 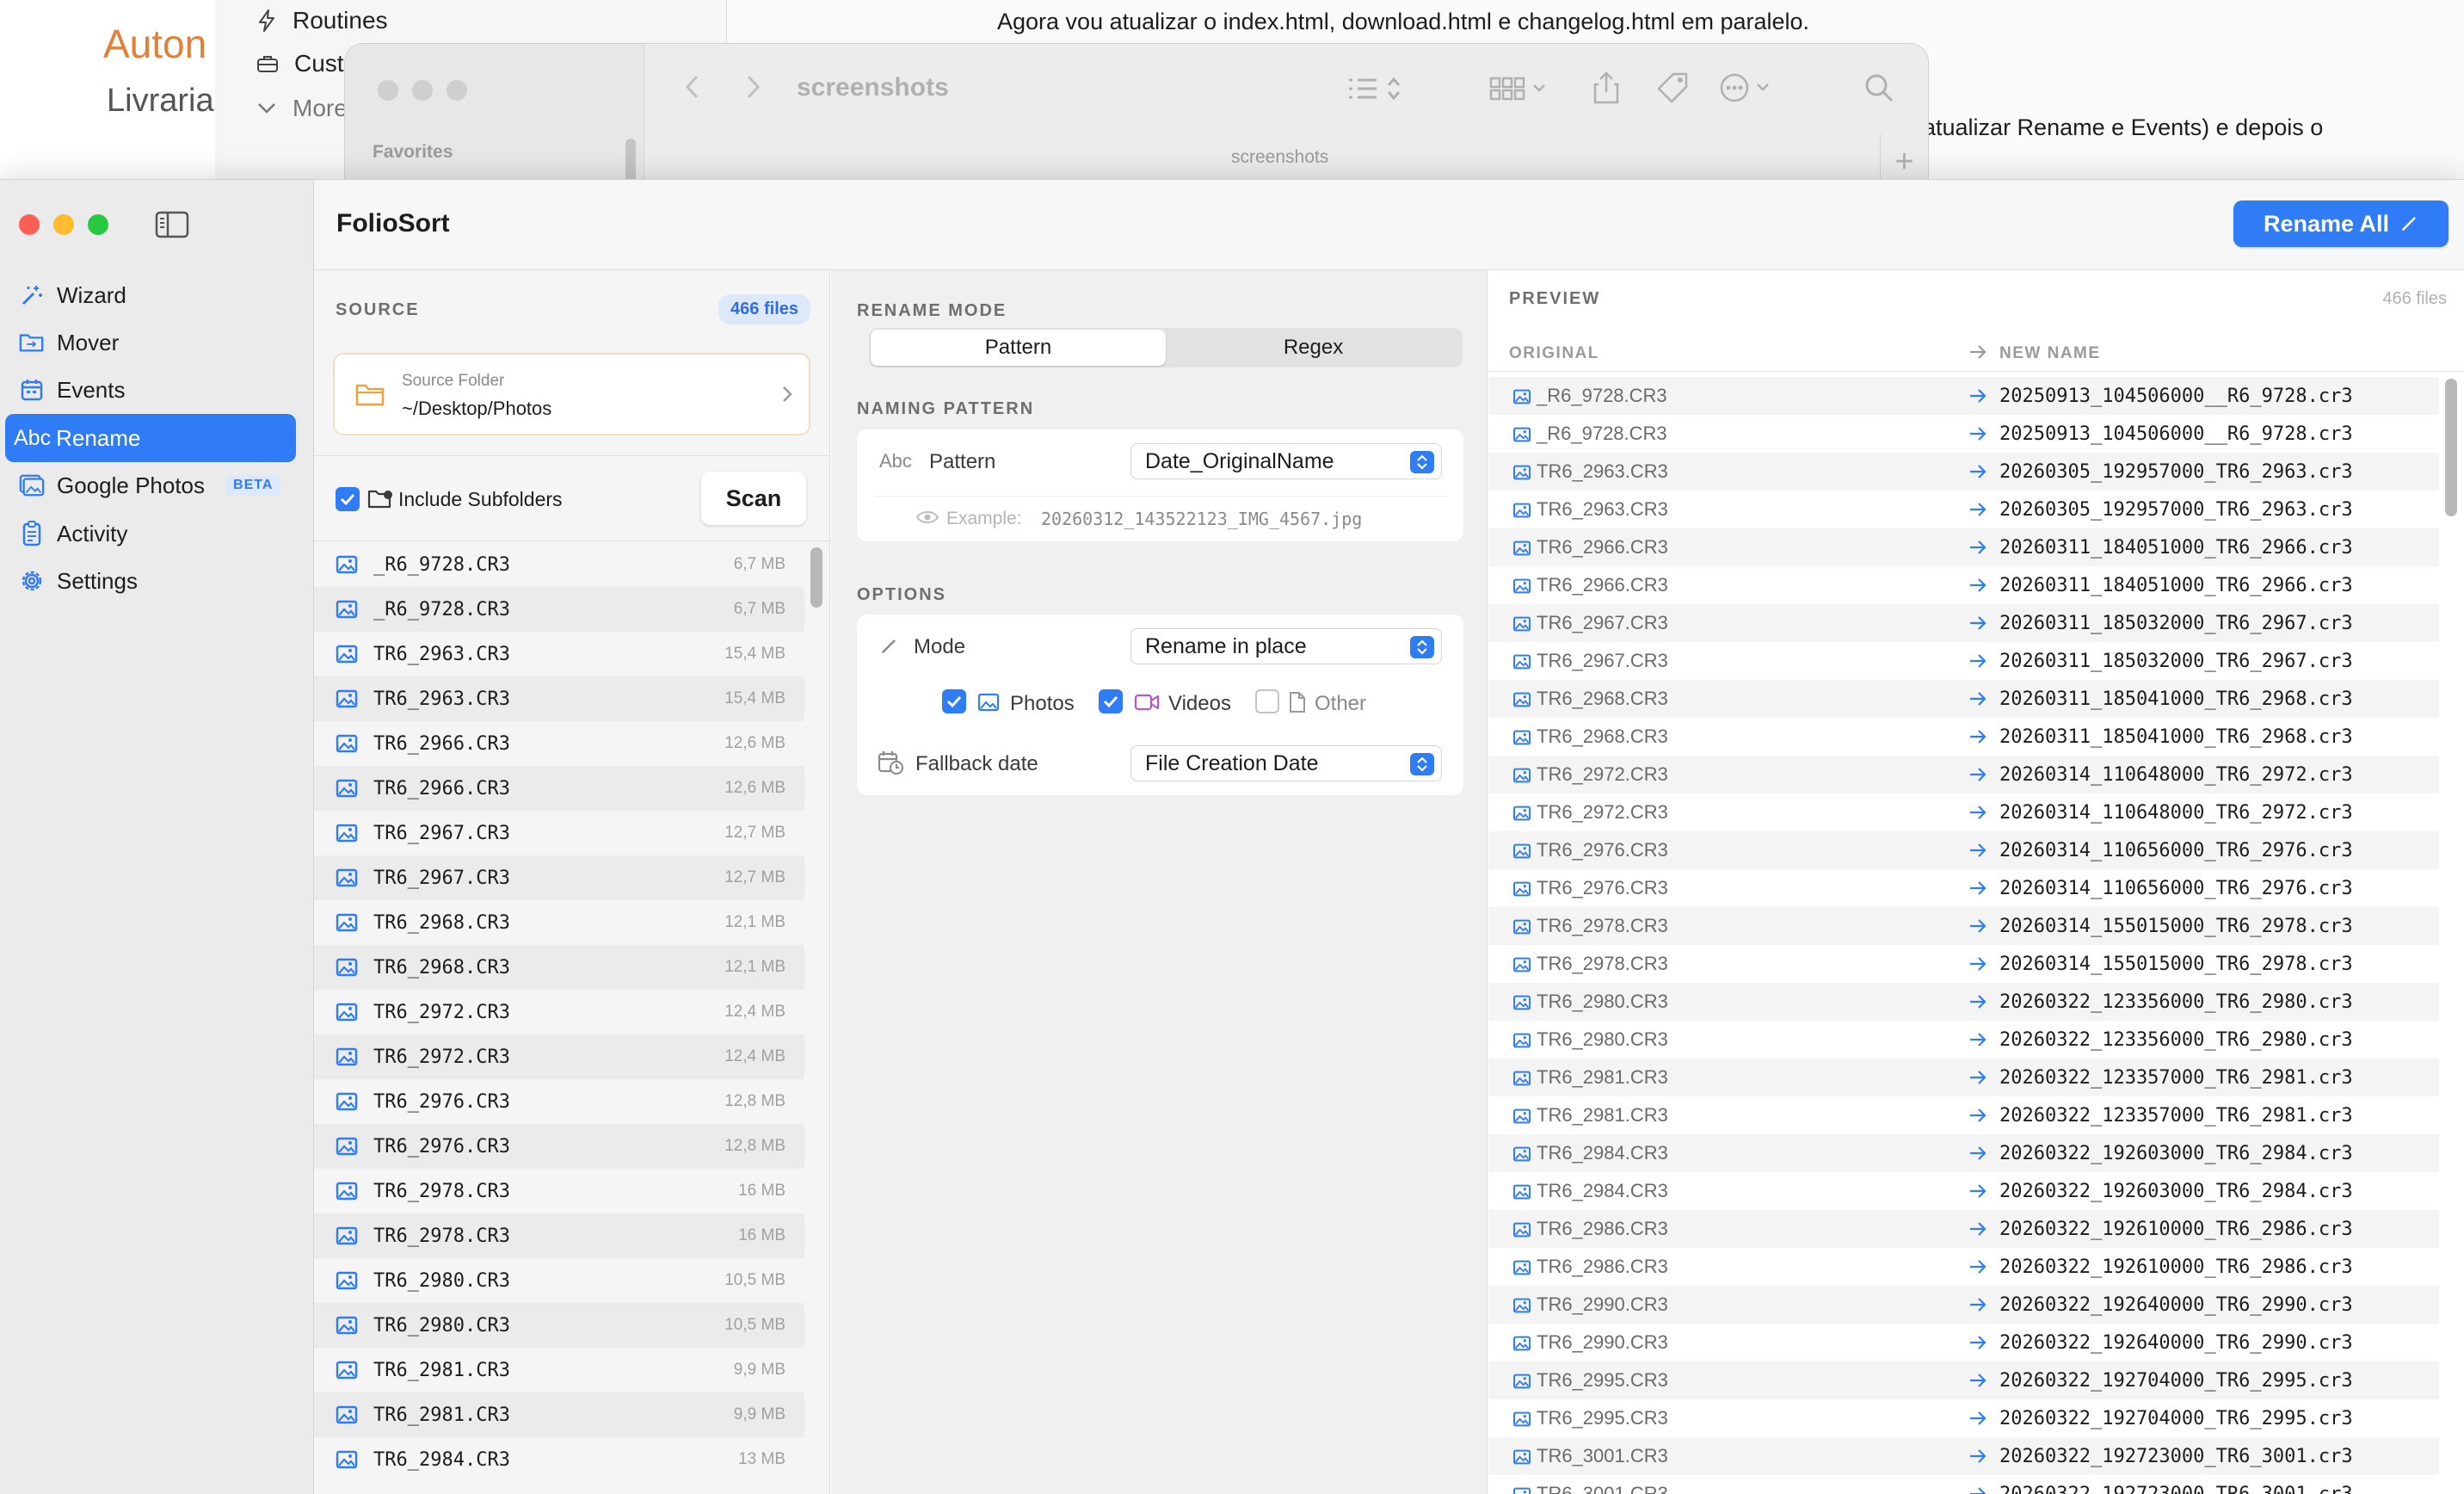 What do you see at coordinates (1554, 353) in the screenshot?
I see `column-original: ORIGINAL` at bounding box center [1554, 353].